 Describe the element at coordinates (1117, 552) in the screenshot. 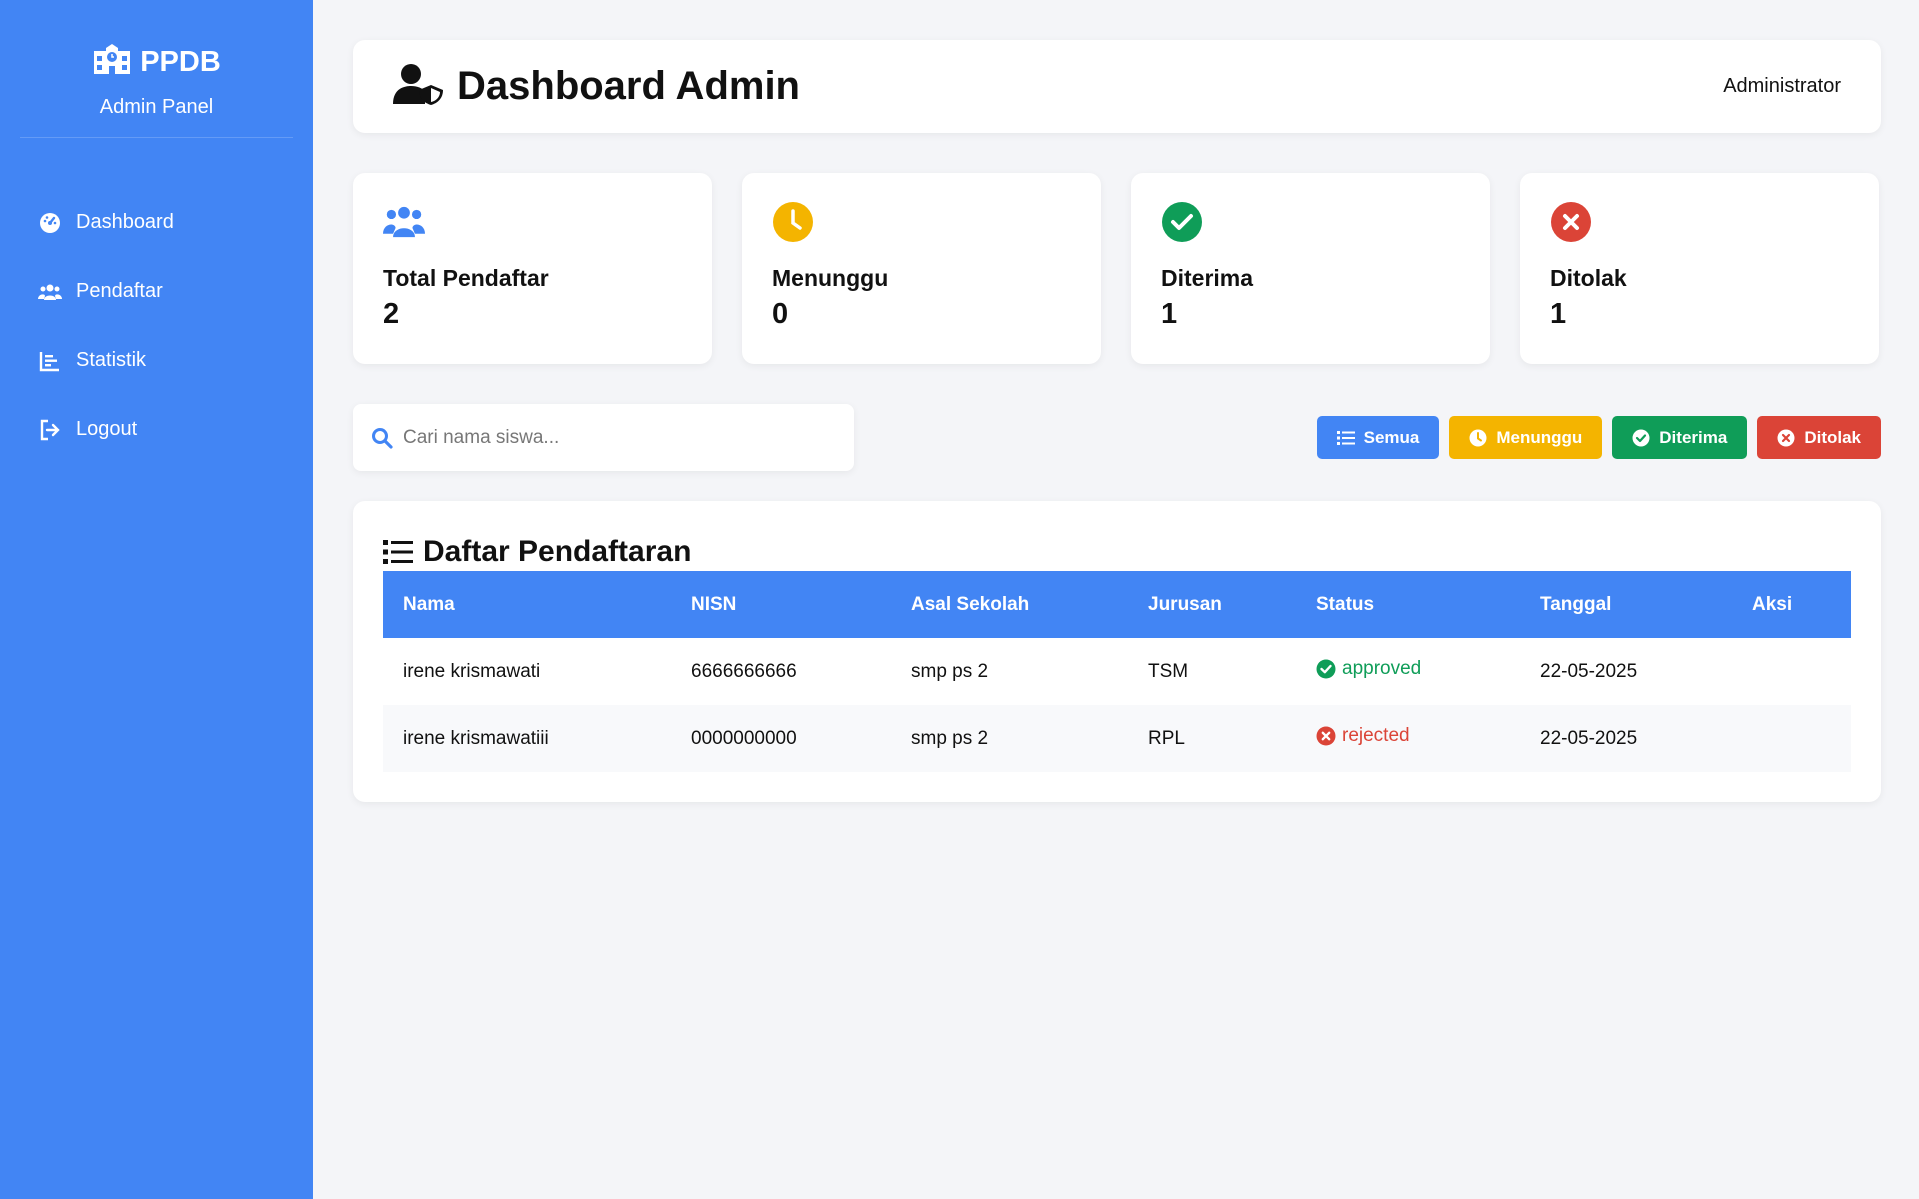

I see `panel-title: Daftar Pendaftaran` at that location.